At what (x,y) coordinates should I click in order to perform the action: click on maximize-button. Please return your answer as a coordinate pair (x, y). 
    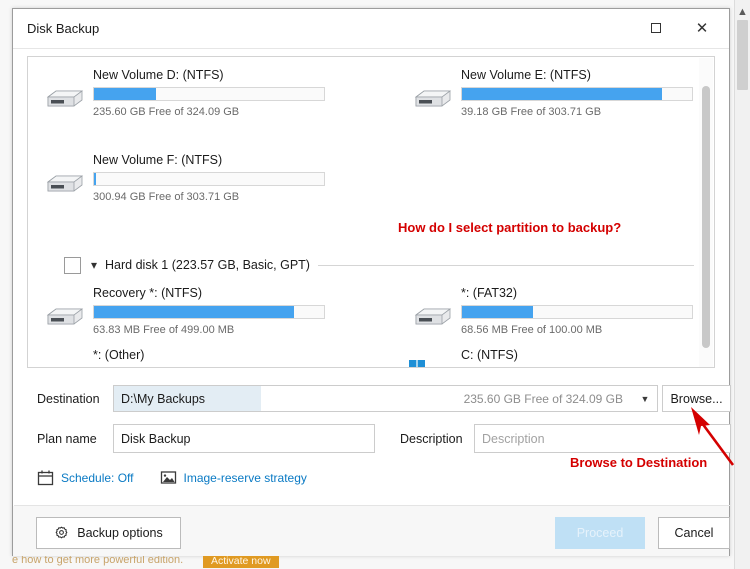
    Looking at the image, I should click on (656, 28).